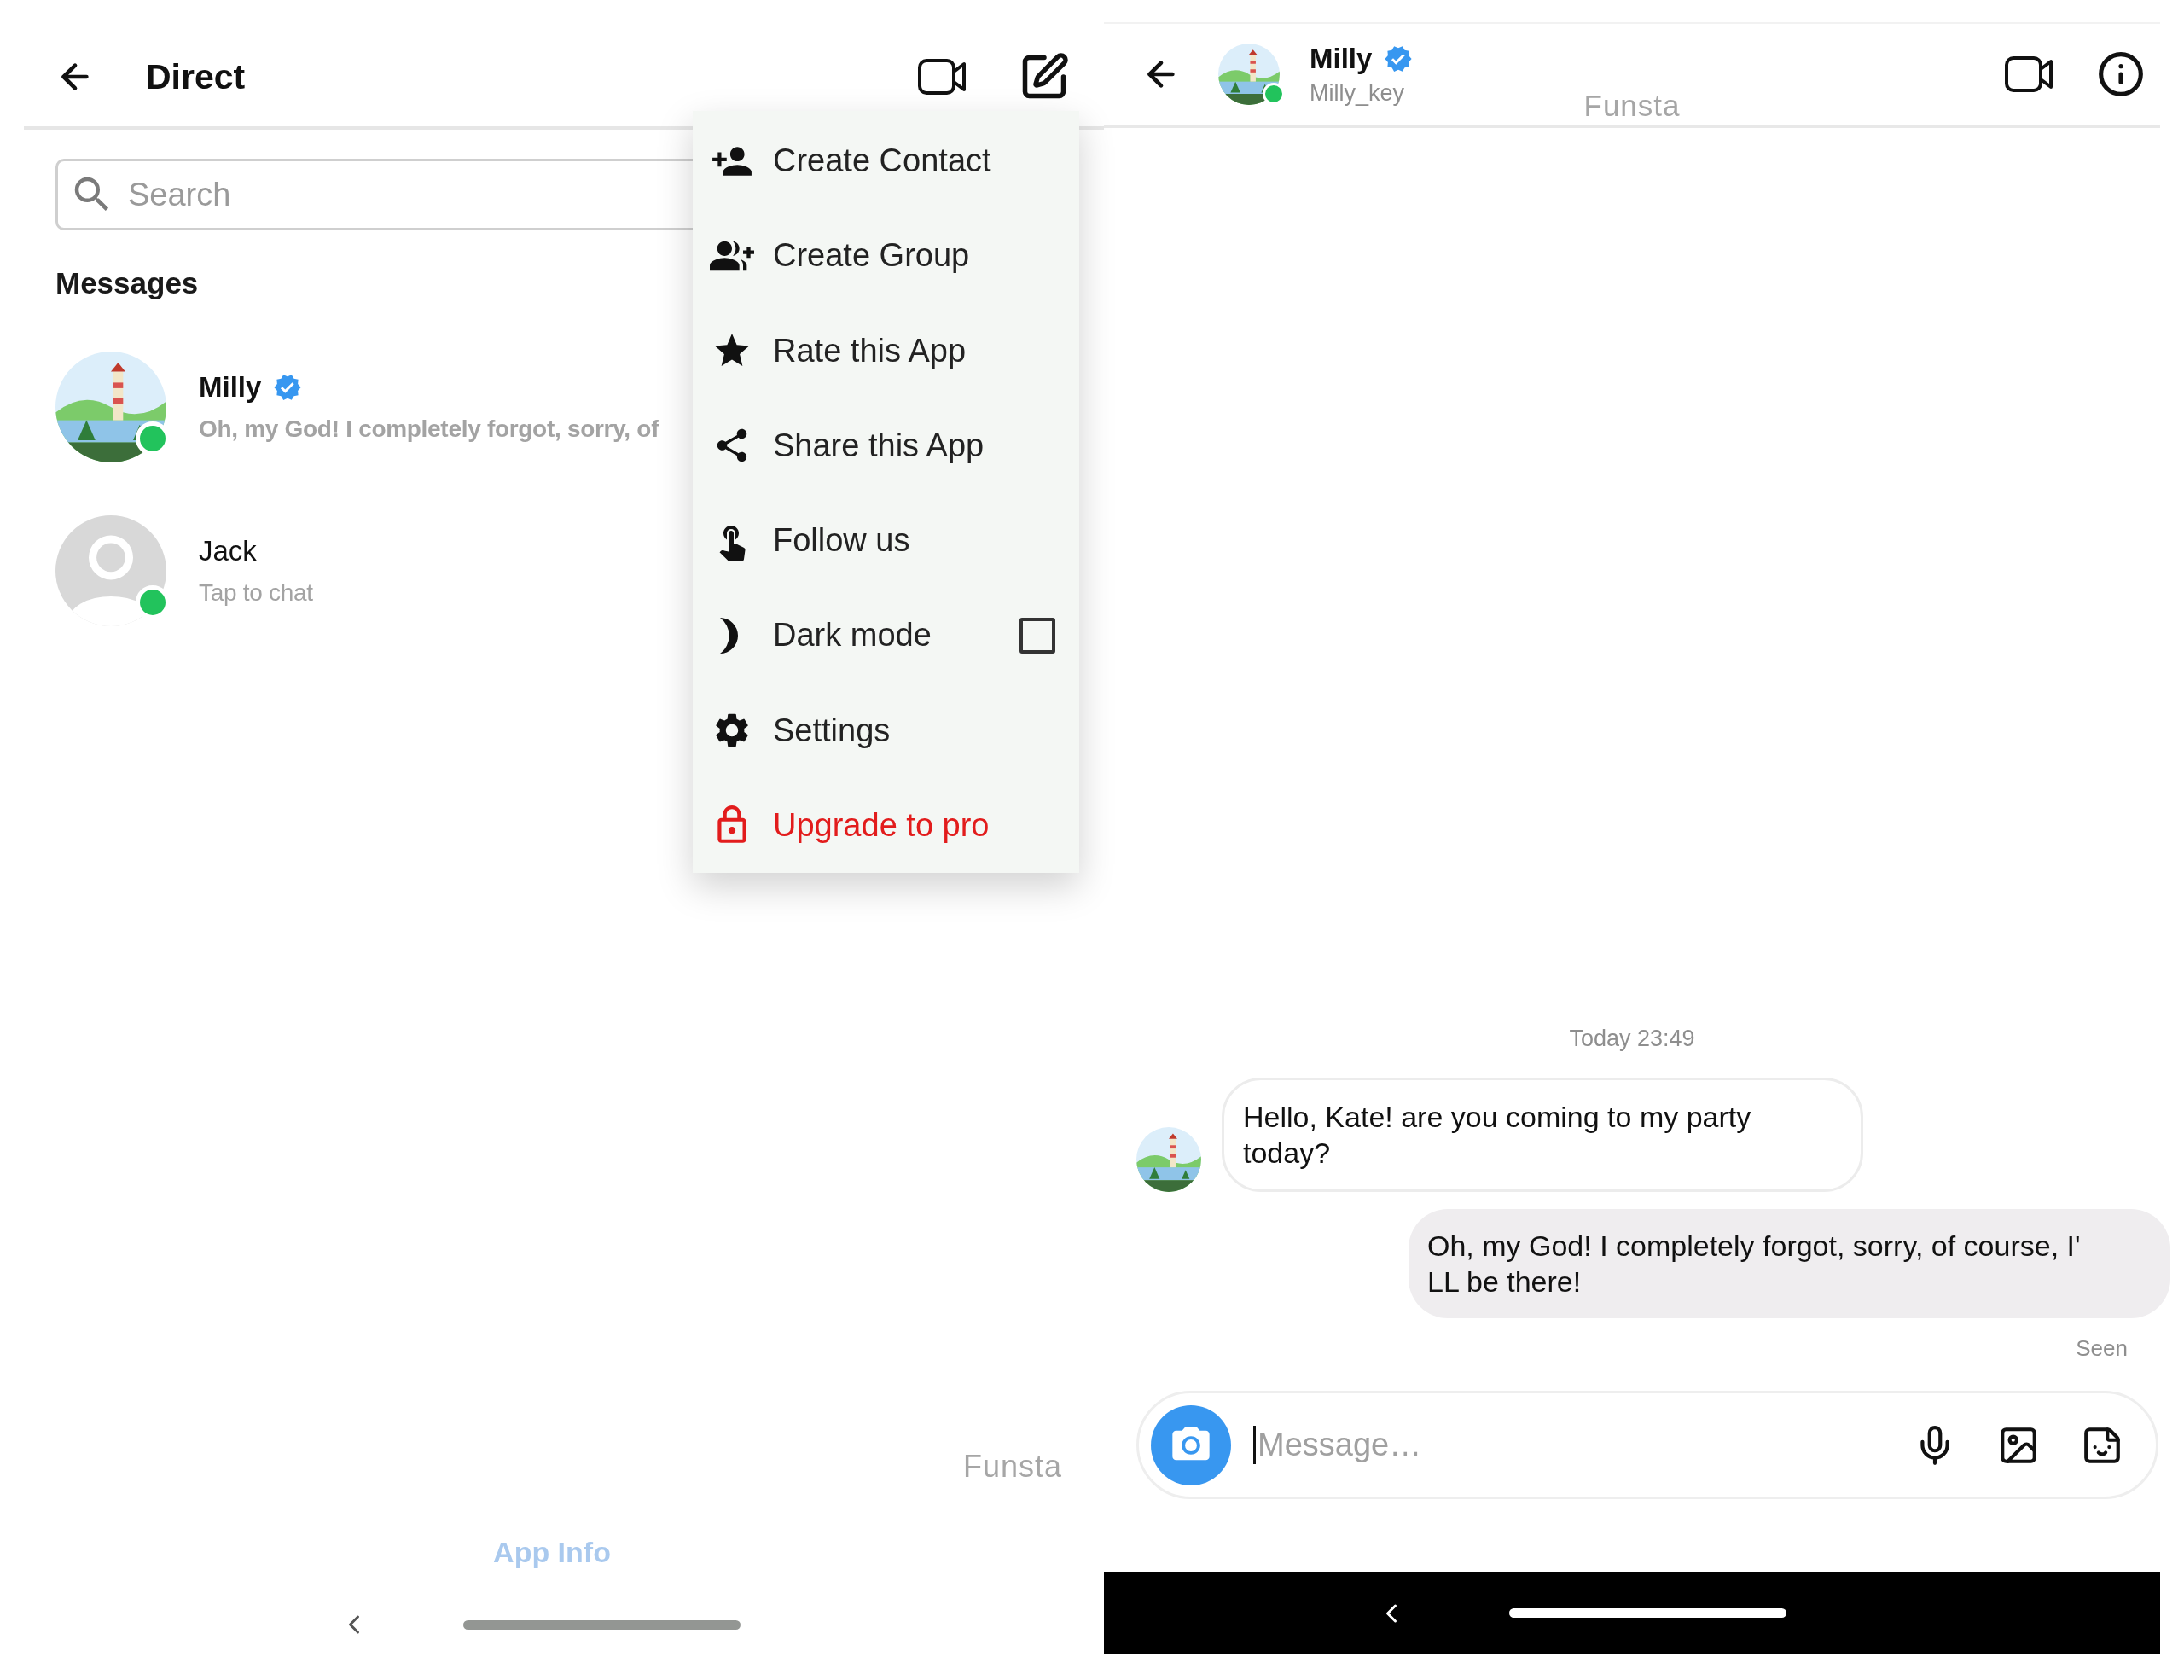  I want to click on menu-item: Dark mode, so click(886, 635).